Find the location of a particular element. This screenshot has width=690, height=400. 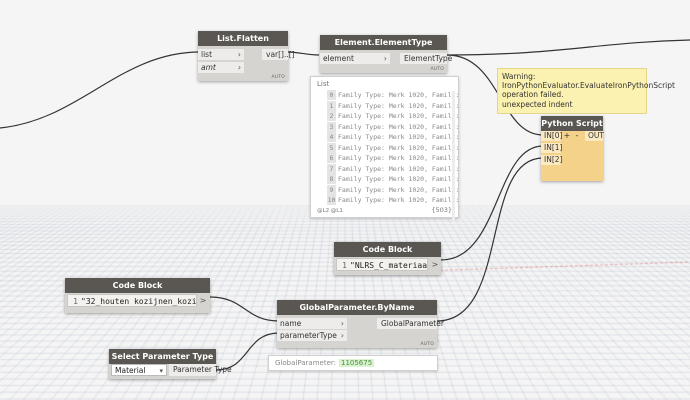

list-item: 3 Family Type: Merk 1020, Family: NL is located at coordinates (395, 126).